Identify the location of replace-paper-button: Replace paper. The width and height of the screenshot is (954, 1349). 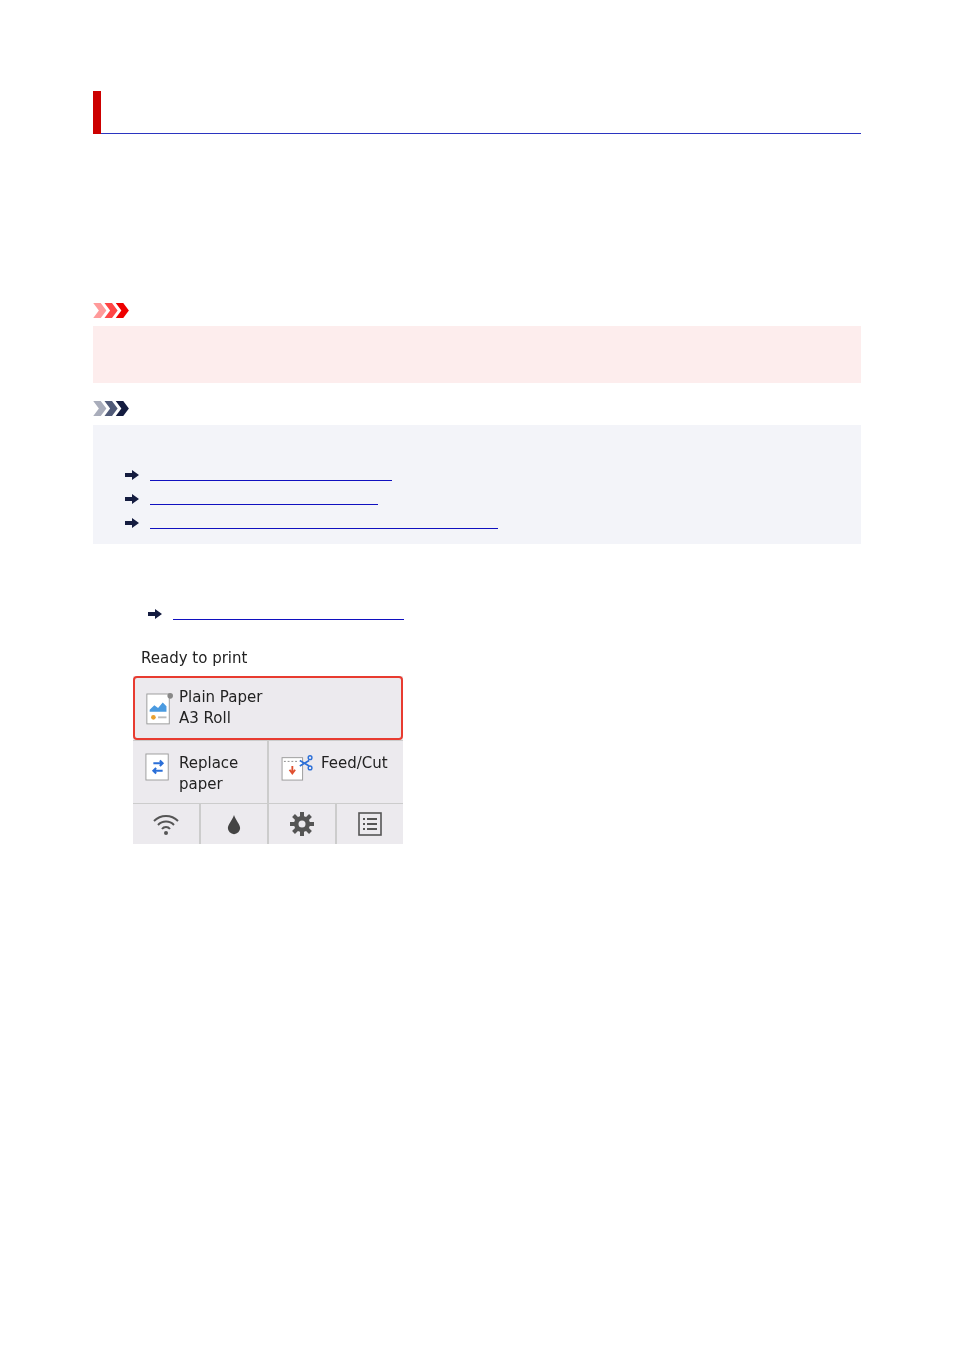
(200, 772).